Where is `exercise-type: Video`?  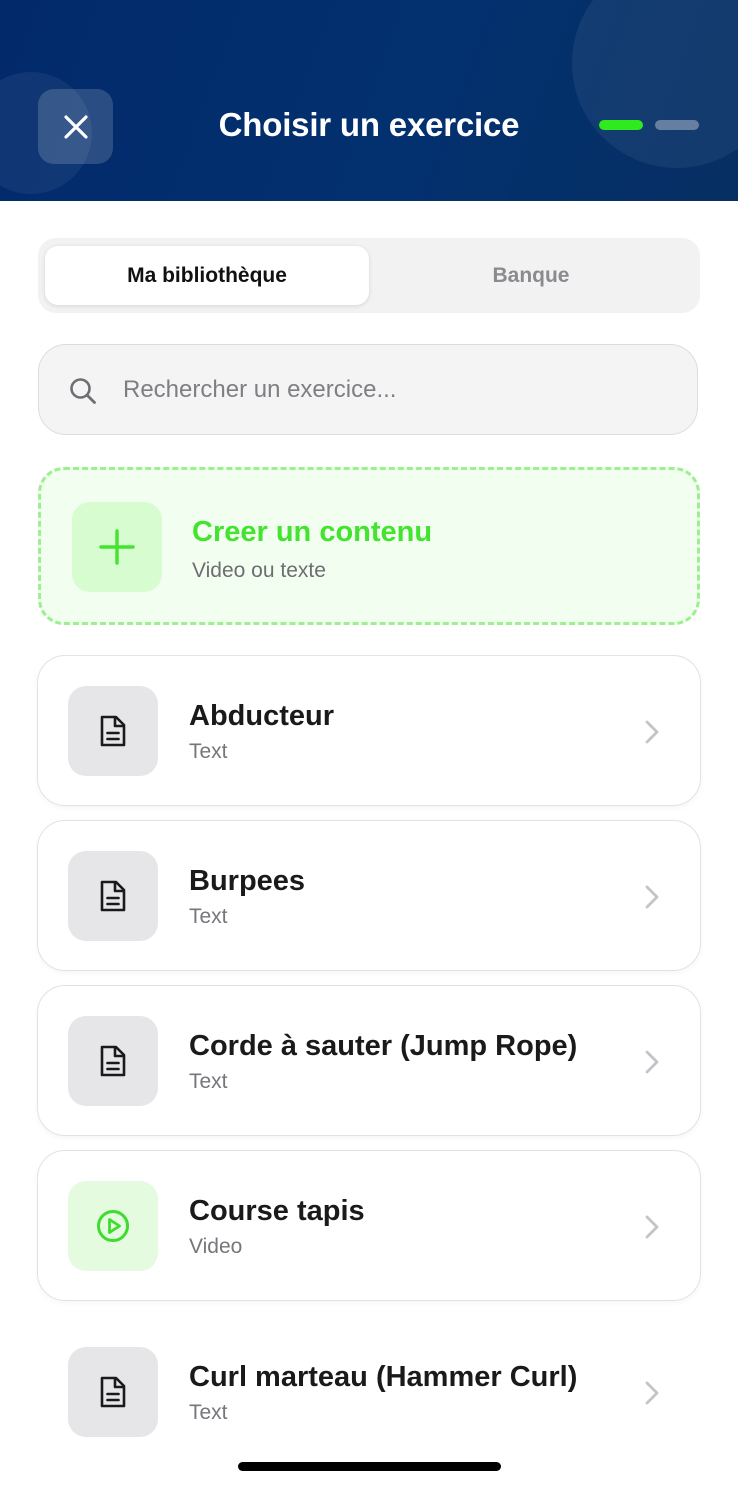
exercise-type: Video is located at coordinates (216, 1246).